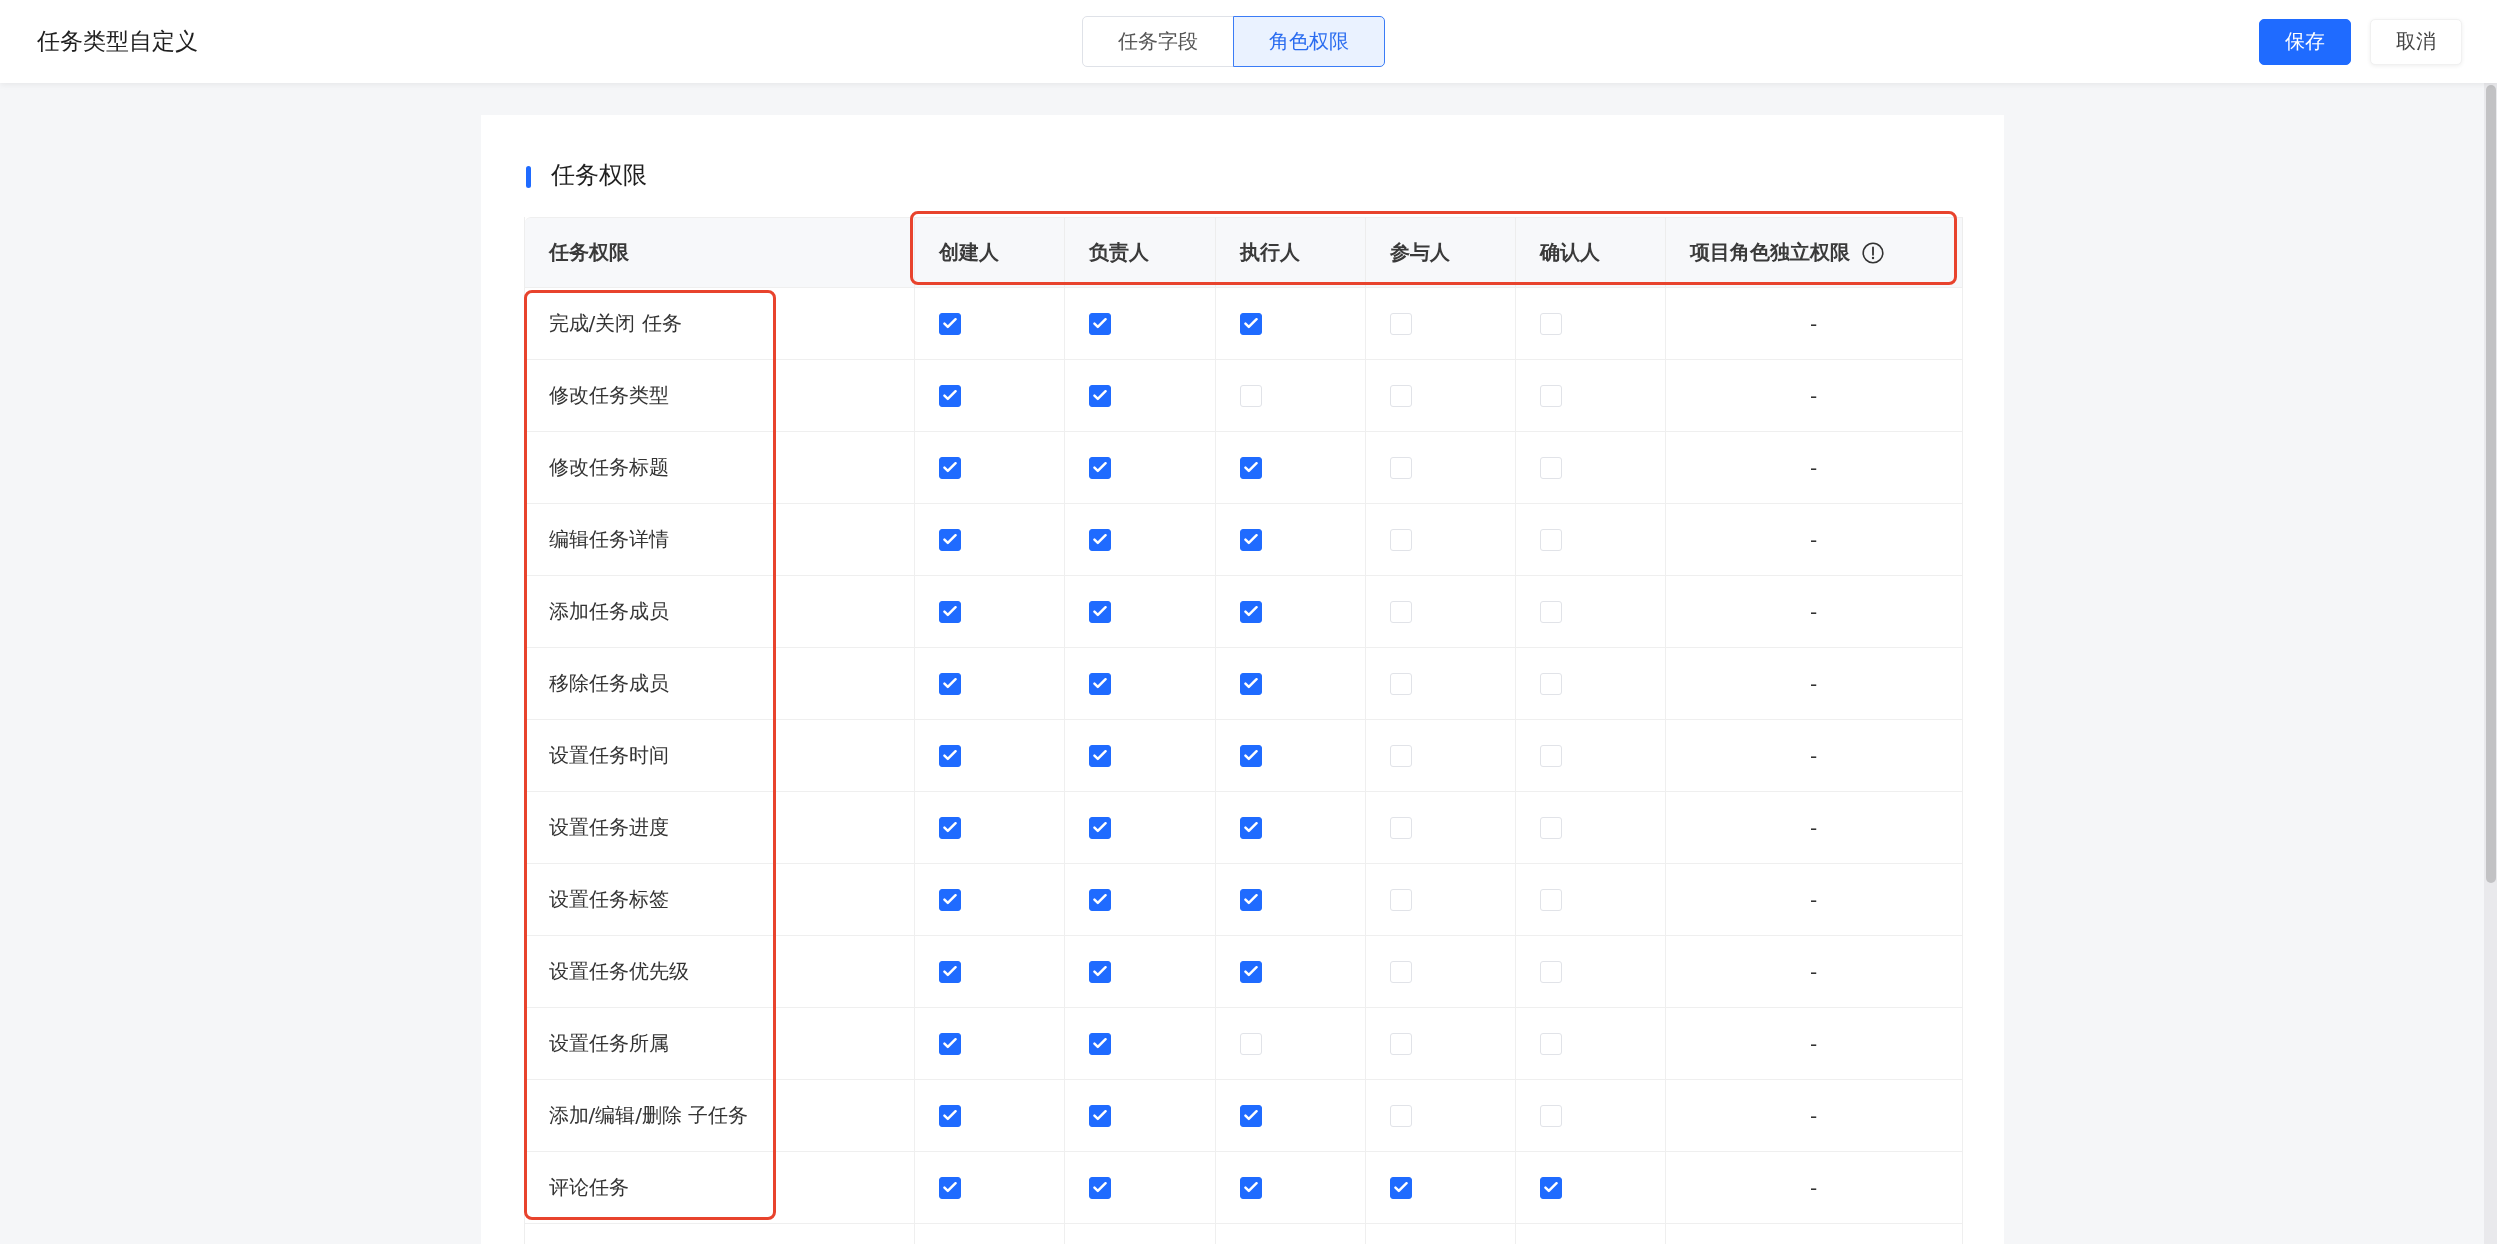 The image size is (2497, 1244). What do you see at coordinates (1158, 41) in the screenshot?
I see `tab: 任务字段` at bounding box center [1158, 41].